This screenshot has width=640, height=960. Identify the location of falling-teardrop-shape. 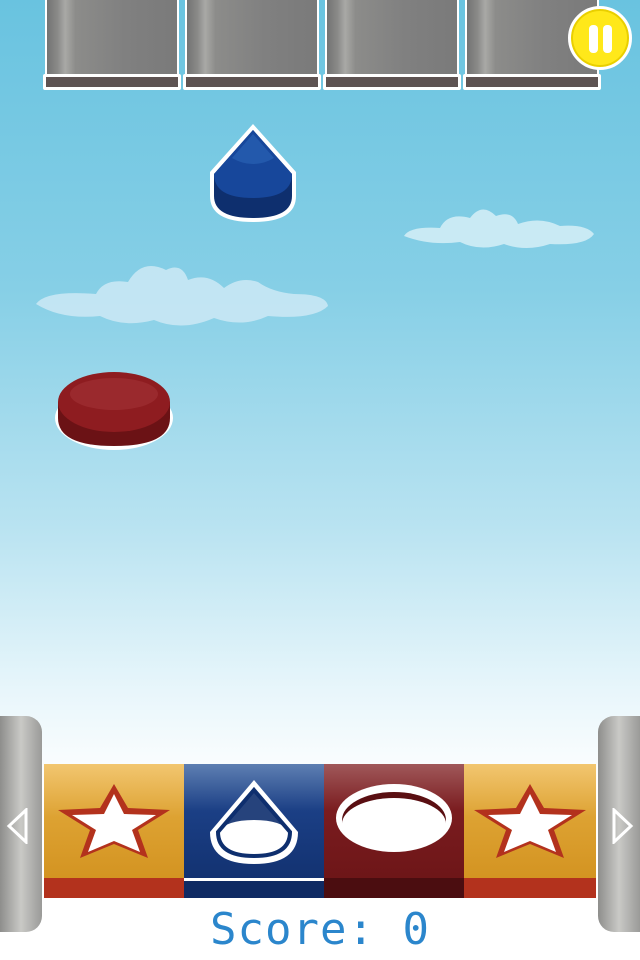
(253, 174).